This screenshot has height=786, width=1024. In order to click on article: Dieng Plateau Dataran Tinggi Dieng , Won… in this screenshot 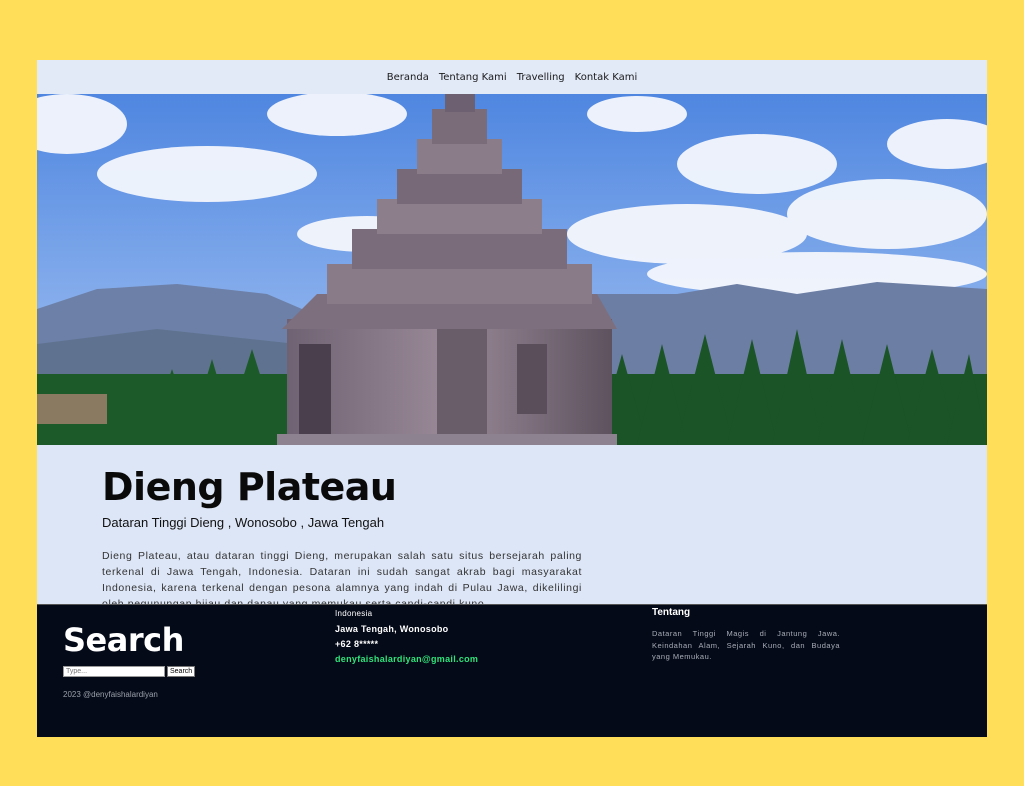, I will do `click(342, 538)`.